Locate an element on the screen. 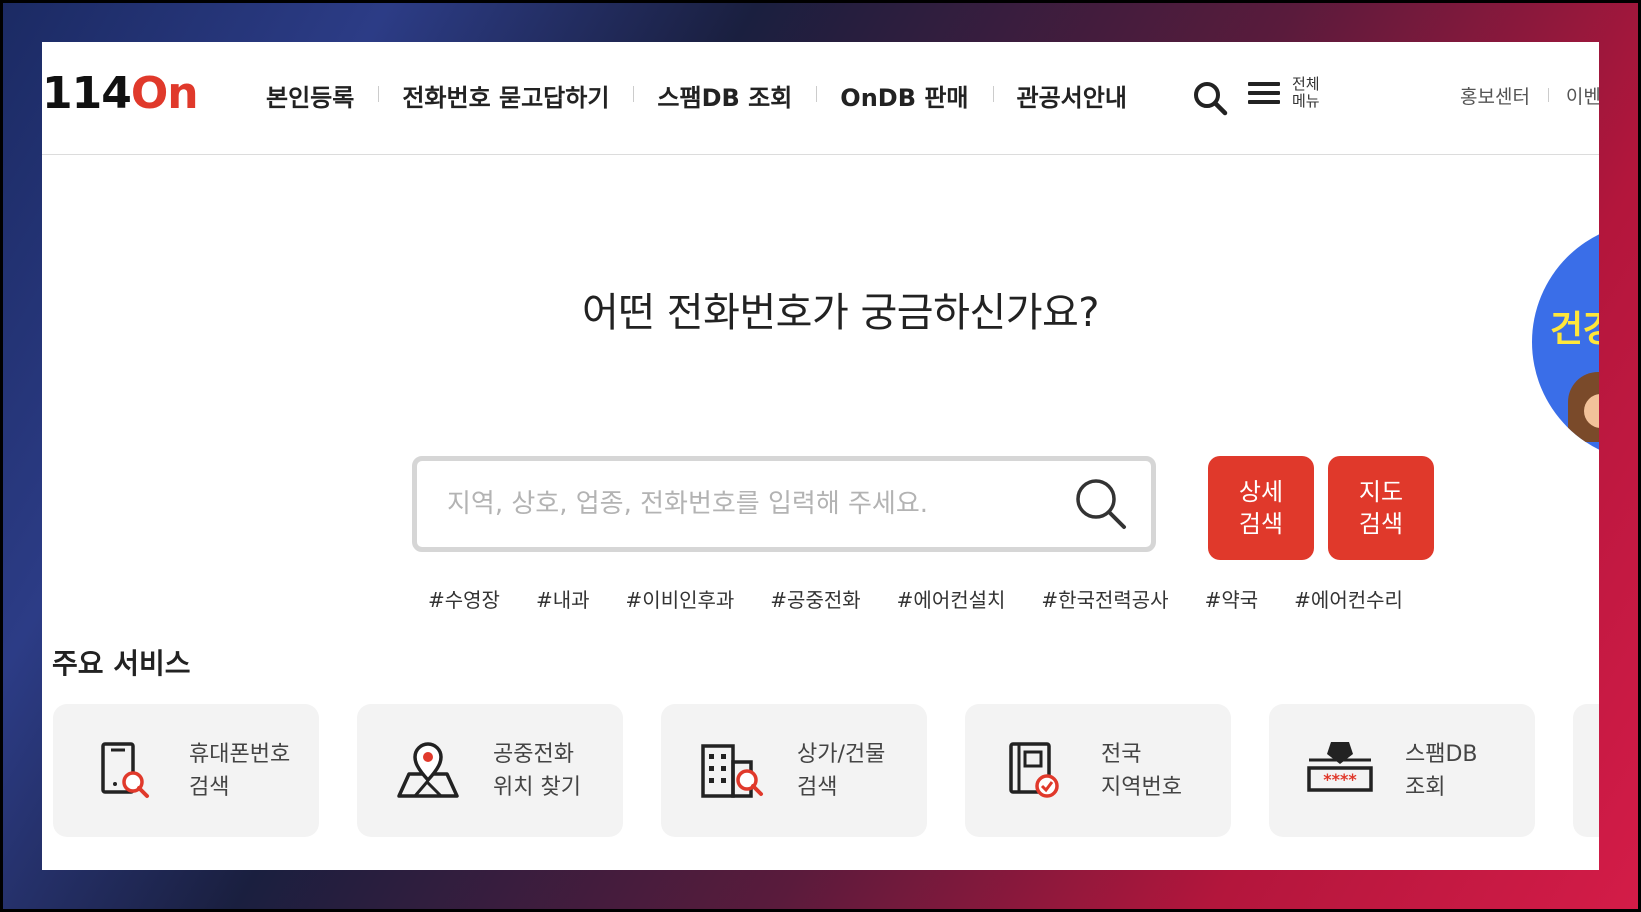 This screenshot has width=1641, height=912. page-title: 어떤 전화번호가 궁금하신가요? is located at coordinates (840, 313).